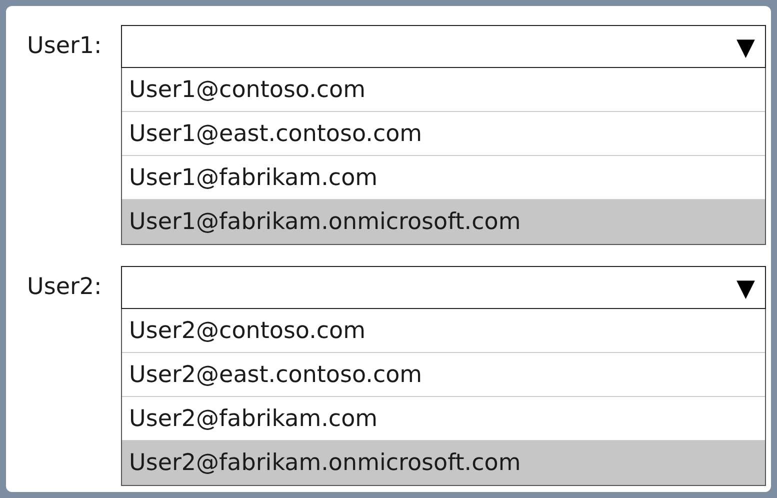 The width and height of the screenshot is (777, 498). Describe the element at coordinates (65, 287) in the screenshot. I see `dropdown-label: User2:` at that location.